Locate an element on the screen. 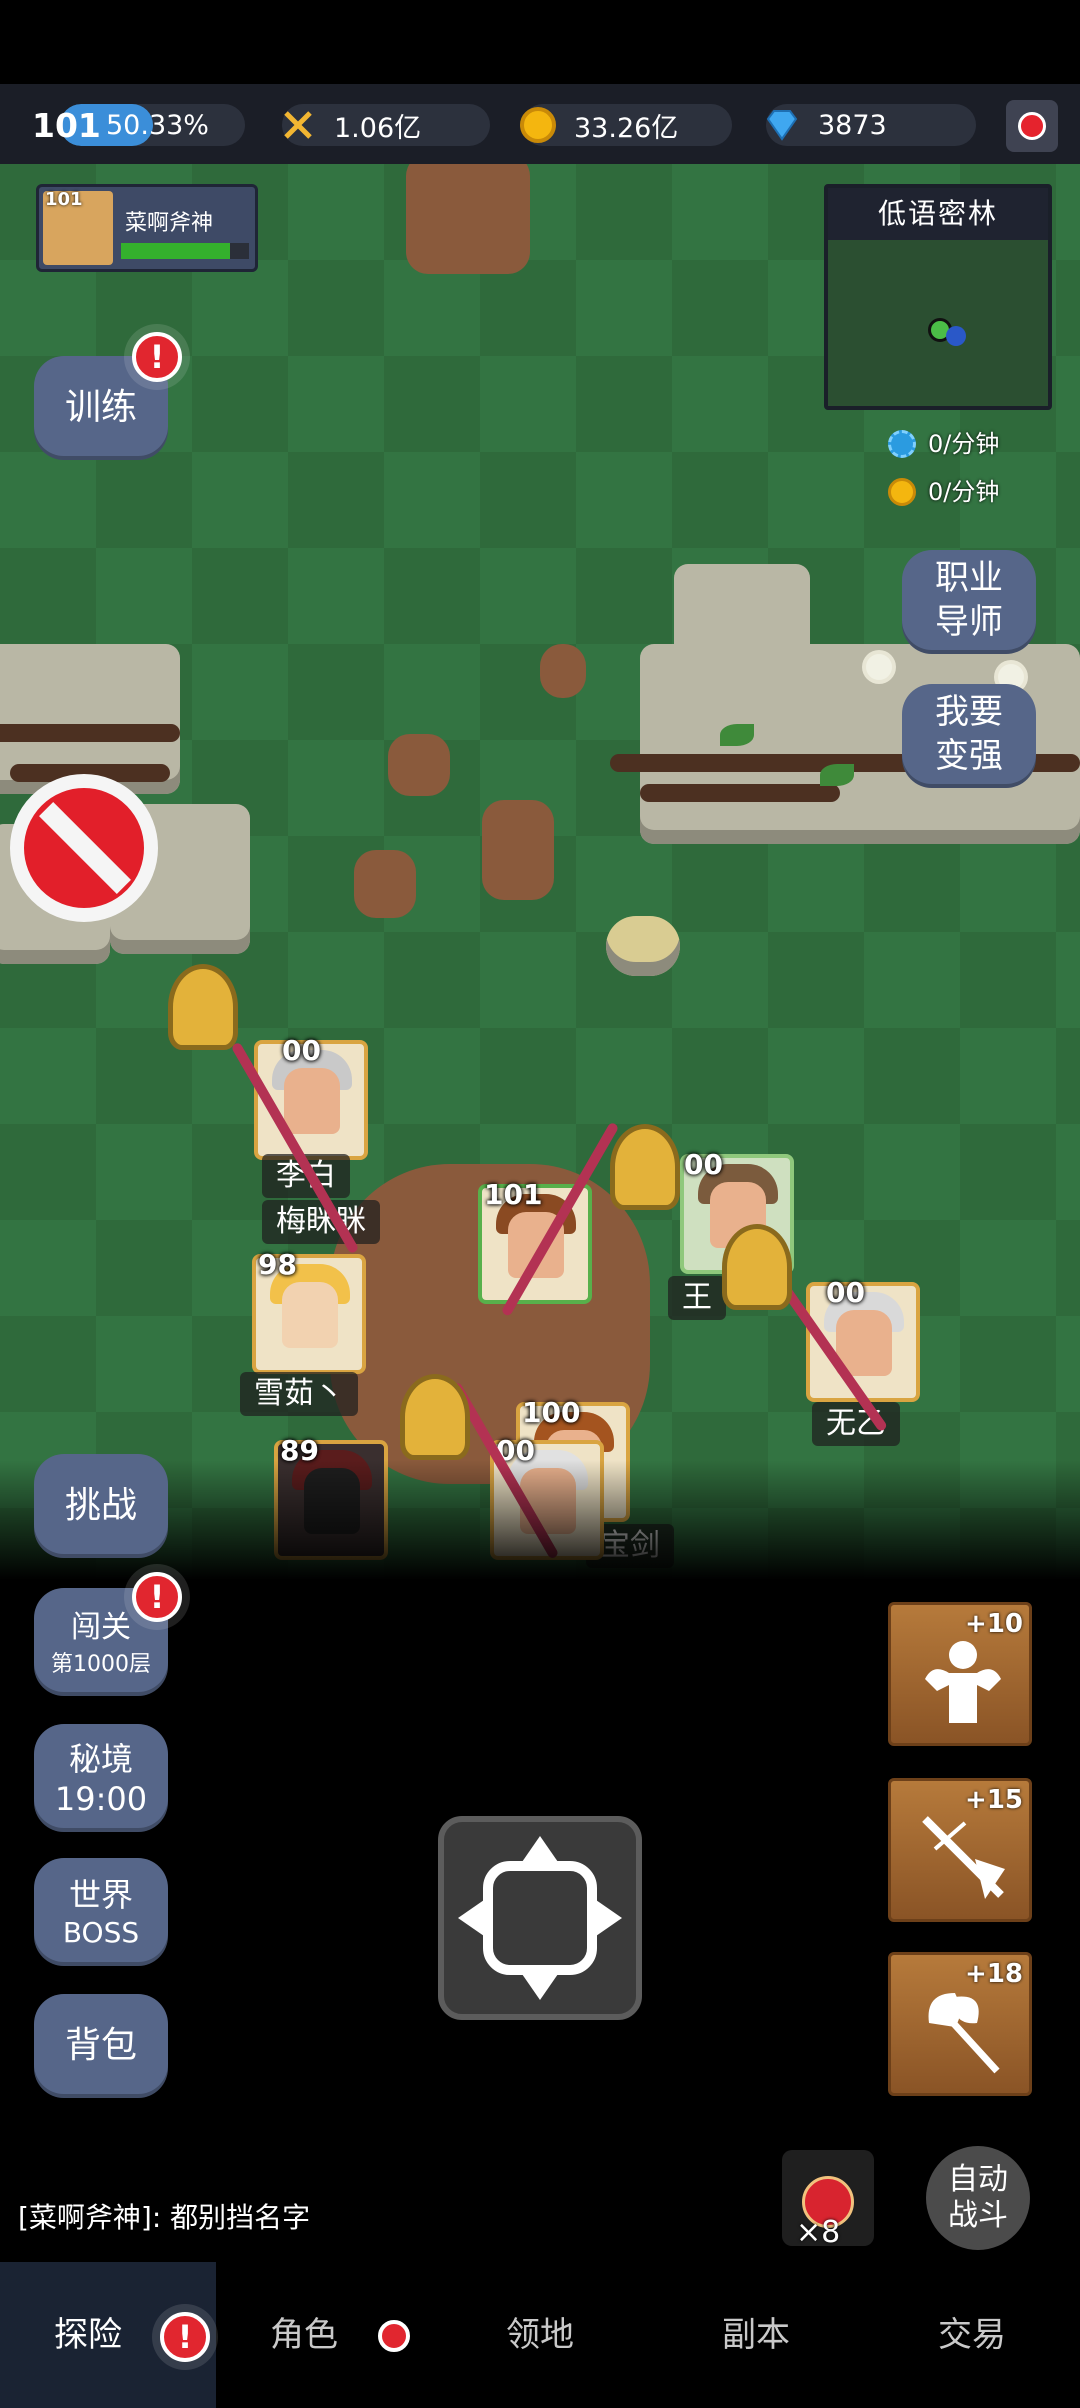 The image size is (1080, 2408). gold-rate: 0/分钟 is located at coordinates (944, 492).